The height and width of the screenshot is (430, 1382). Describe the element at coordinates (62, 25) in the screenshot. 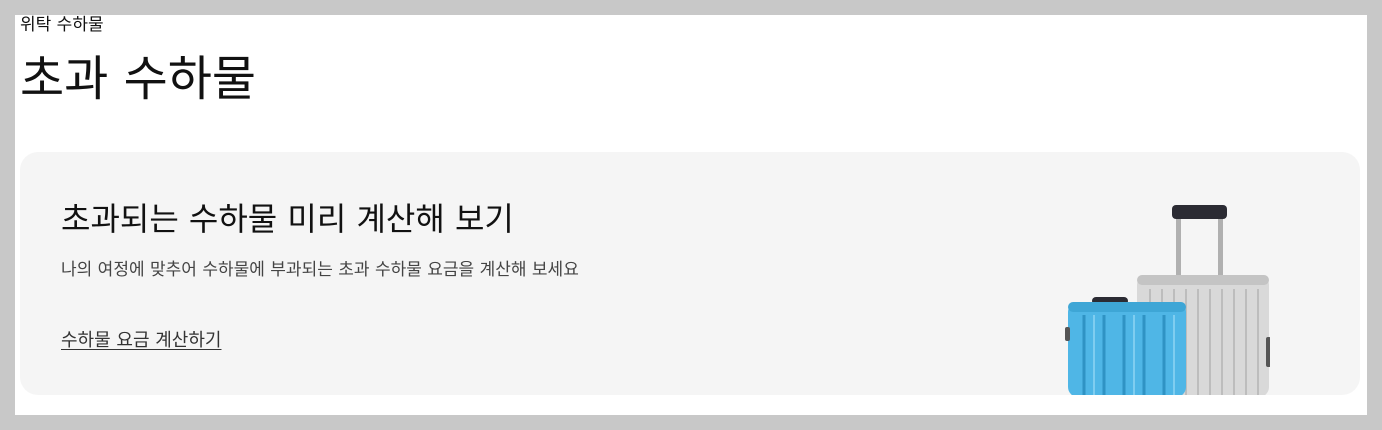

I see `breadcrumb: 위탁 수하물` at that location.